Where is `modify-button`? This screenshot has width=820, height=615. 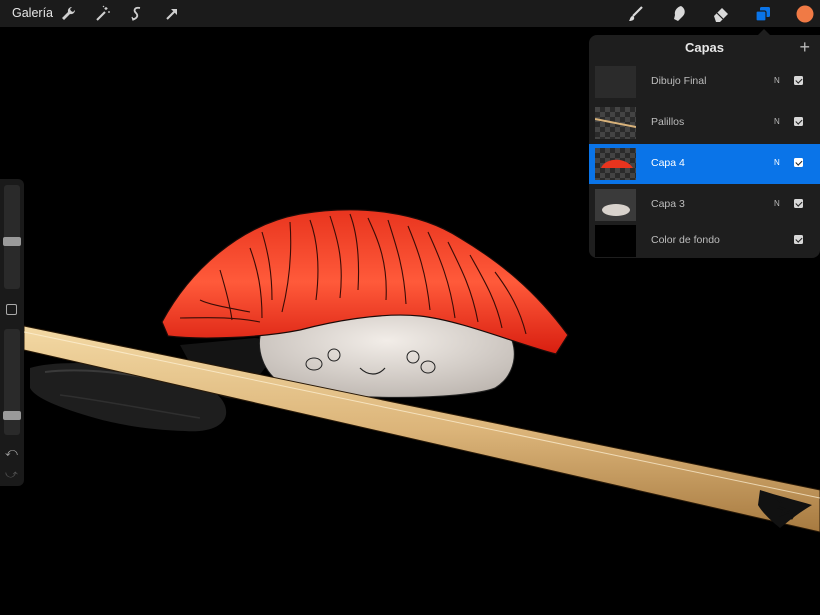 modify-button is located at coordinates (11, 309).